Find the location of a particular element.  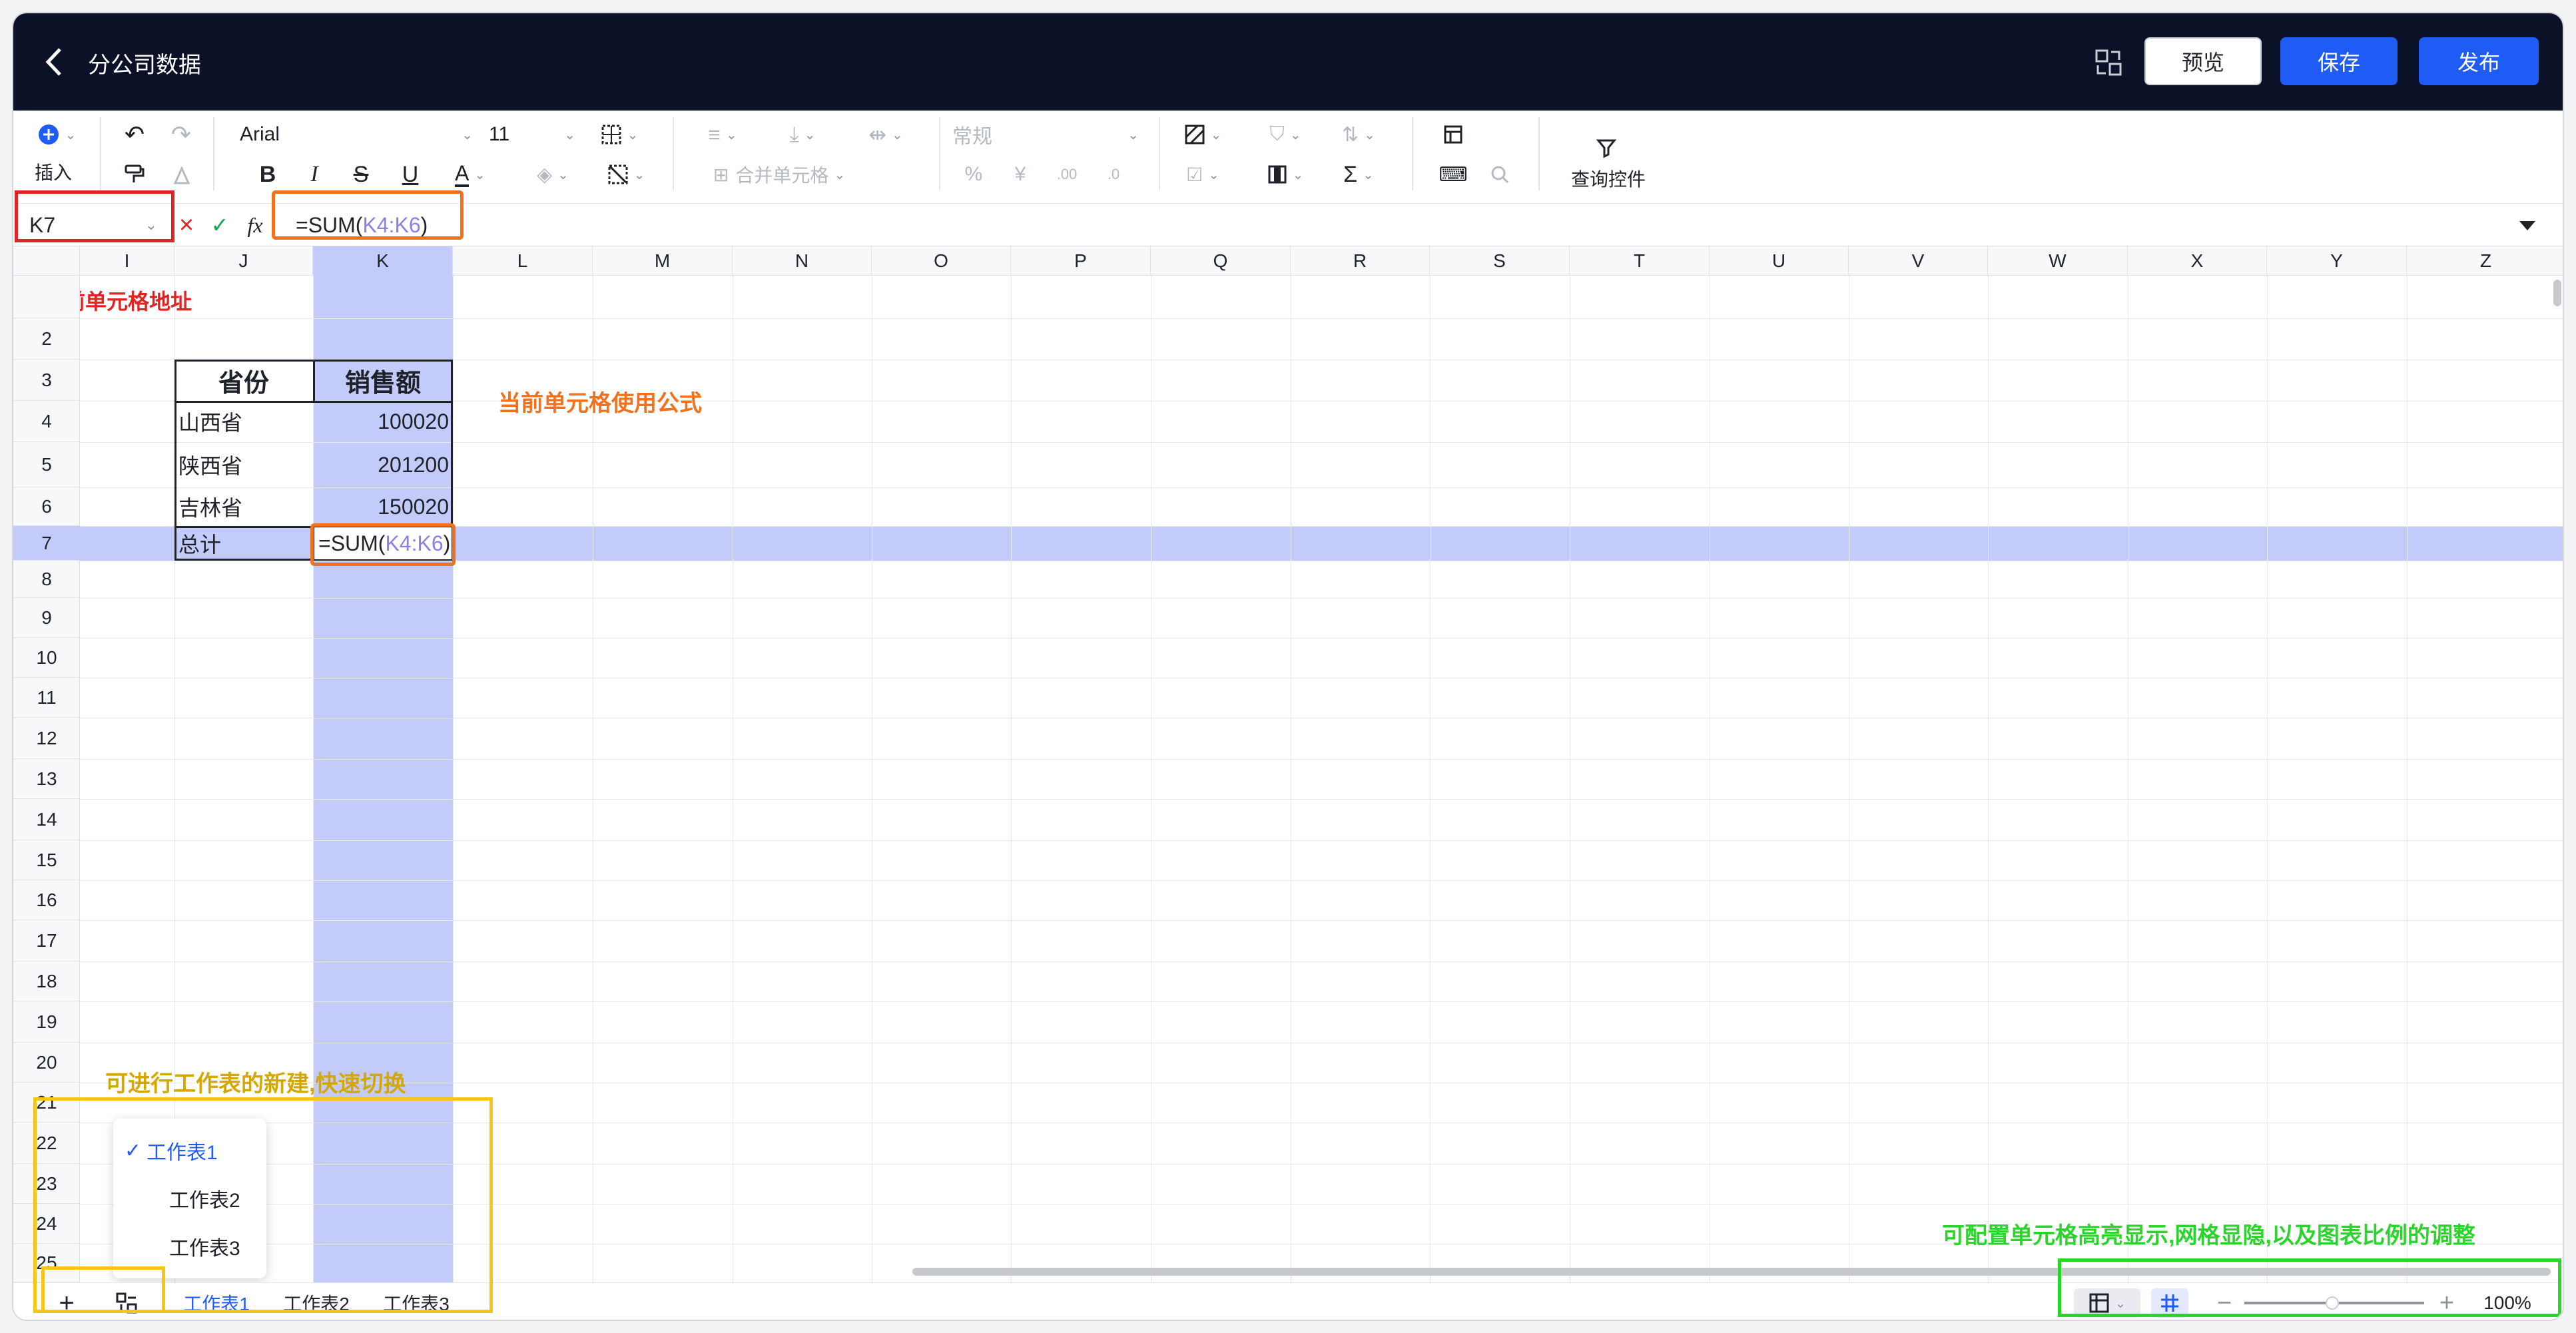

column-header-m: M is located at coordinates (663, 261).